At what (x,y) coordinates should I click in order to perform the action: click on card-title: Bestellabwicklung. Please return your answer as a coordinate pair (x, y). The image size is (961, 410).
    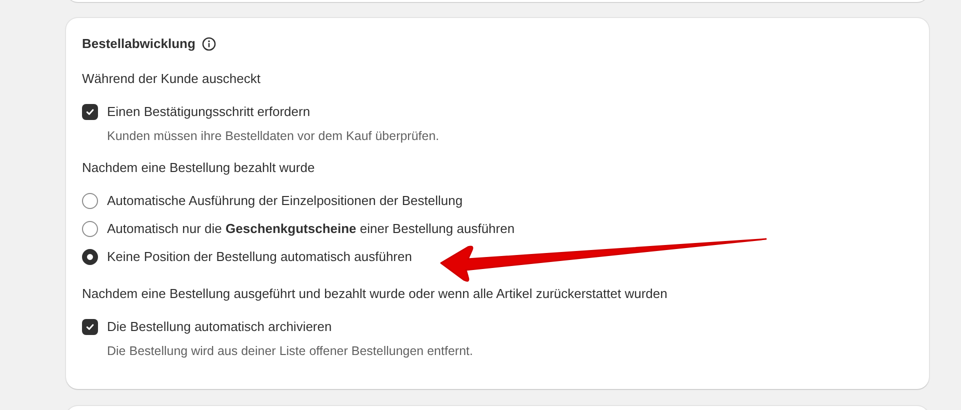
    Looking at the image, I should click on (139, 44).